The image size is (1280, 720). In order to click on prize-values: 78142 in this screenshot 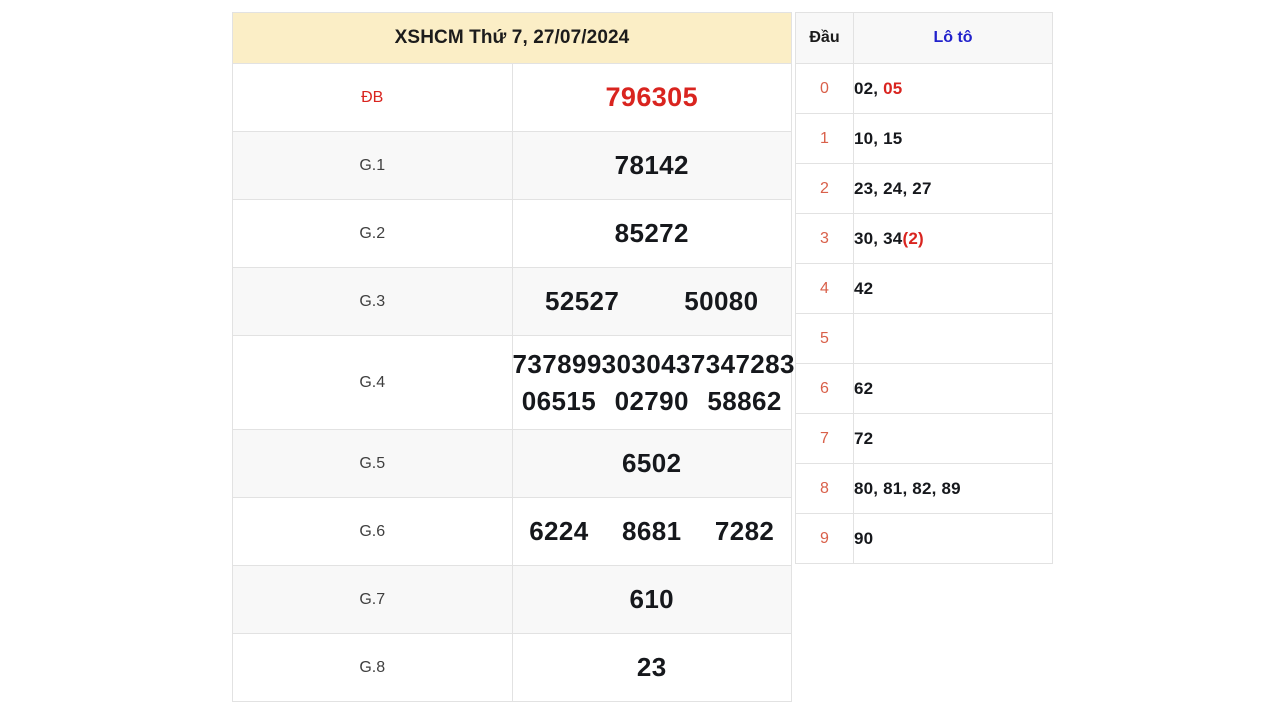, I will do `click(651, 165)`.